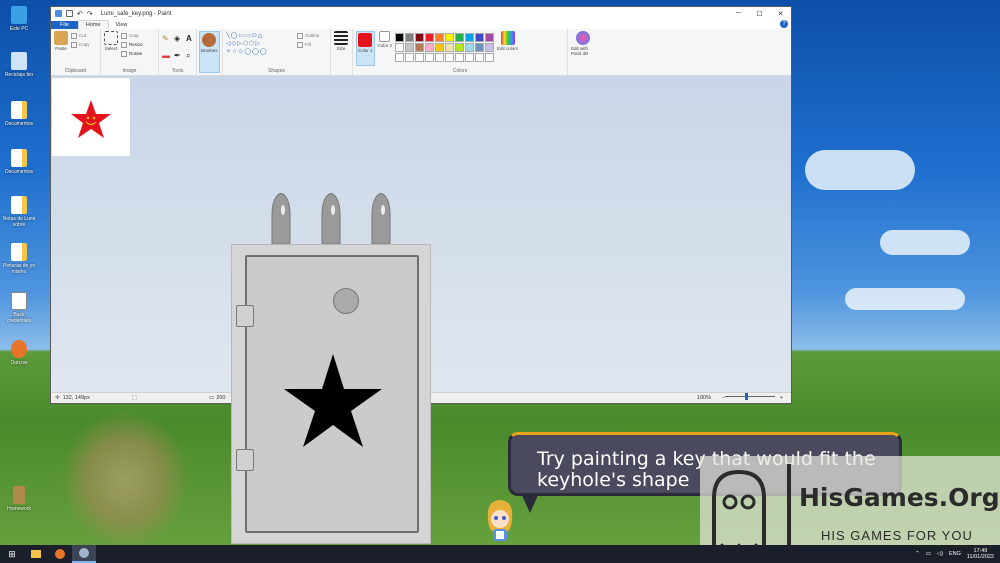  What do you see at coordinates (84, 554) in the screenshot?
I see `taskbar-paint` at bounding box center [84, 554].